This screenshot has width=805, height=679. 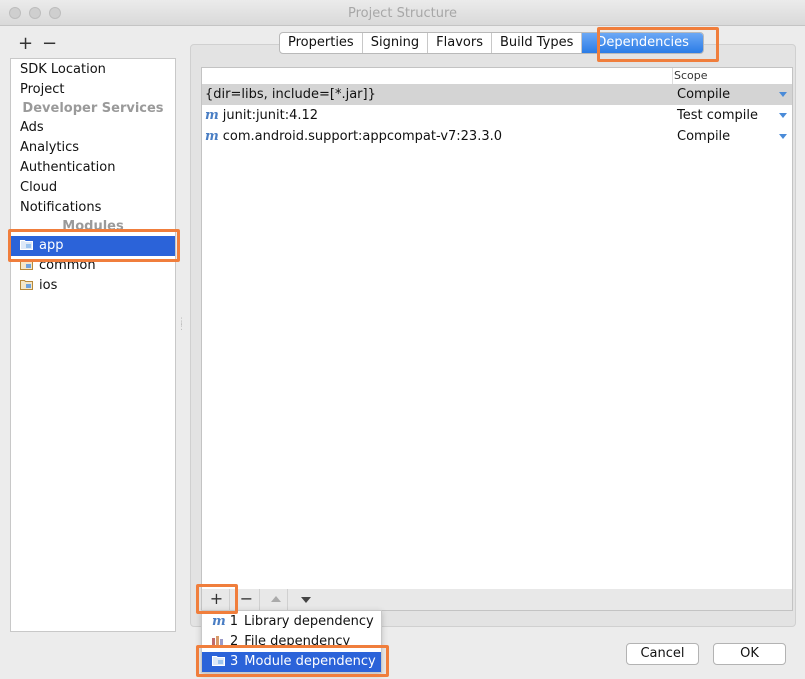 What do you see at coordinates (93, 188) in the screenshot?
I see `sidebar-item-cloud: Cloud` at bounding box center [93, 188].